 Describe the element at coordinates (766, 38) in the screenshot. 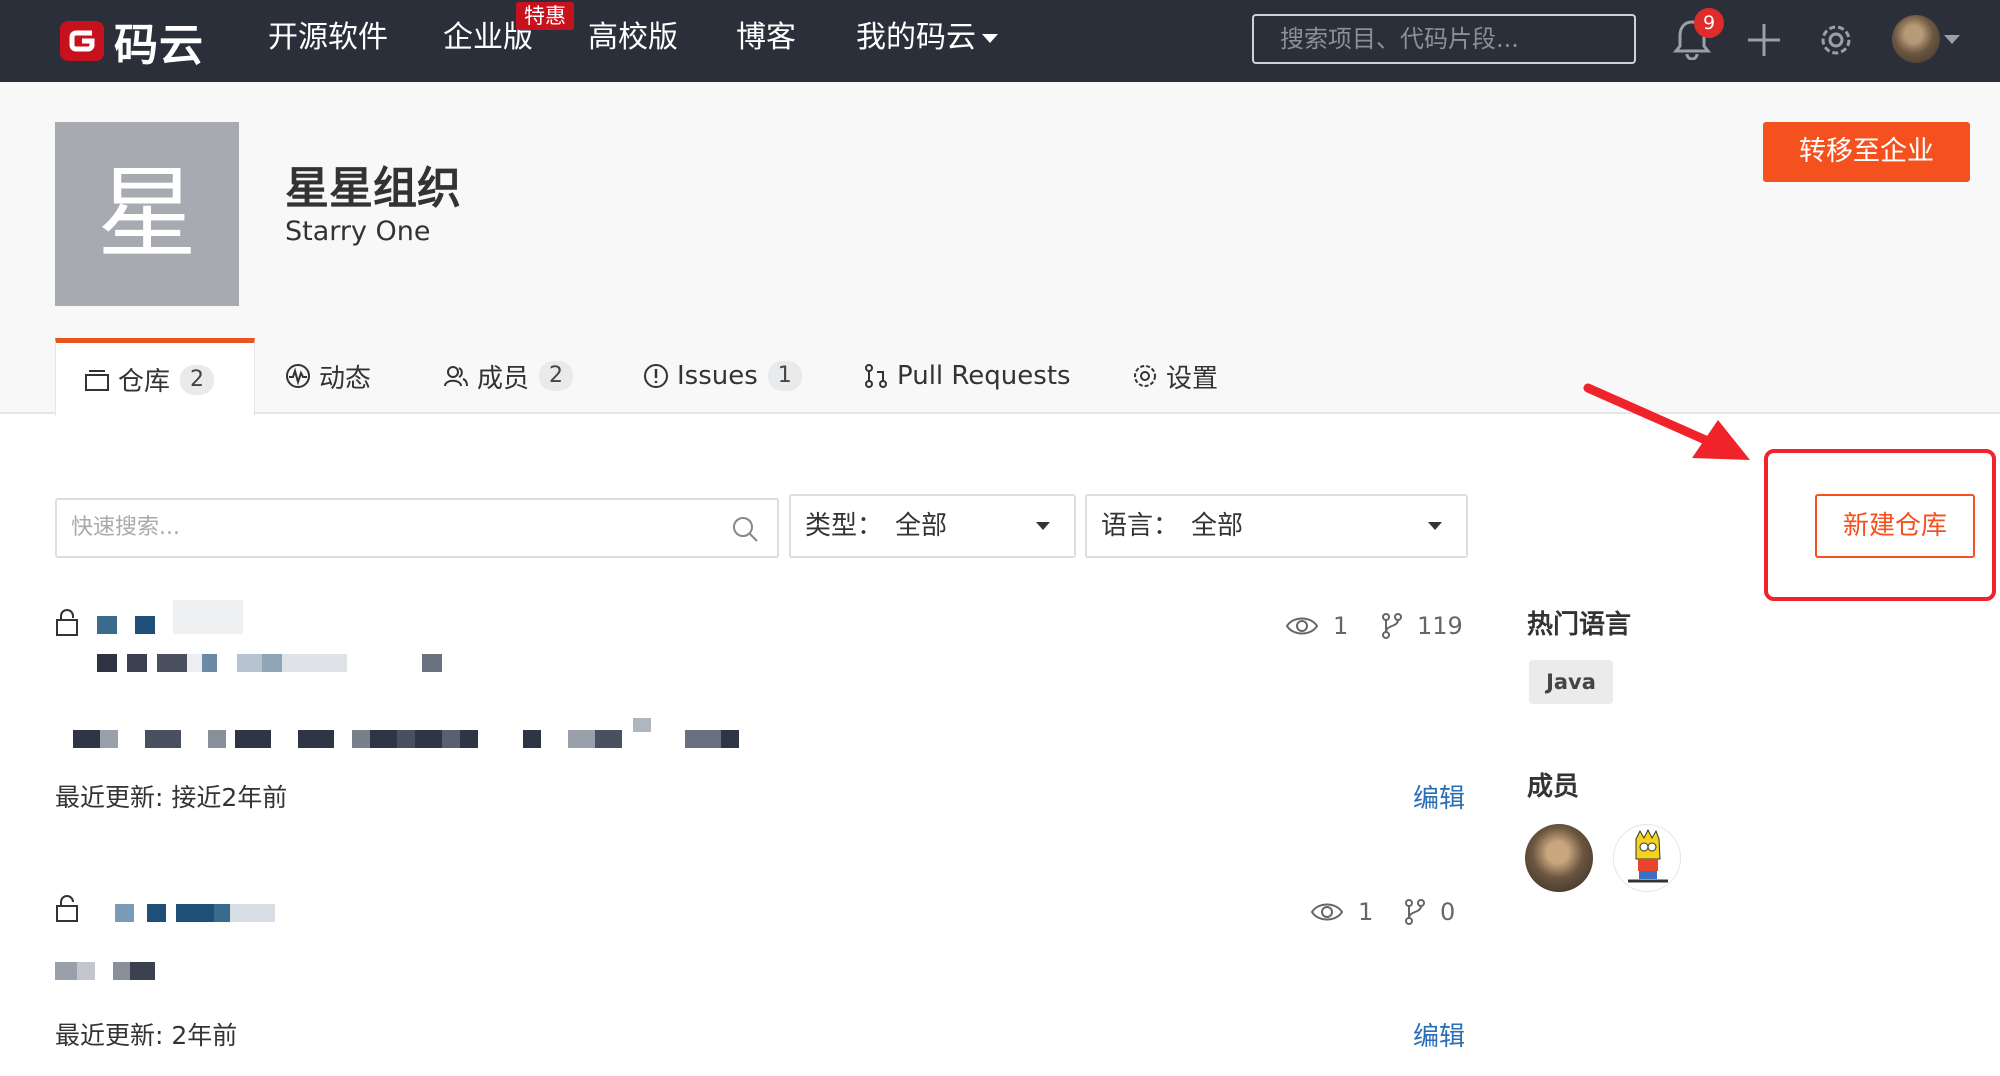

I see `nav-blog: 博客` at that location.